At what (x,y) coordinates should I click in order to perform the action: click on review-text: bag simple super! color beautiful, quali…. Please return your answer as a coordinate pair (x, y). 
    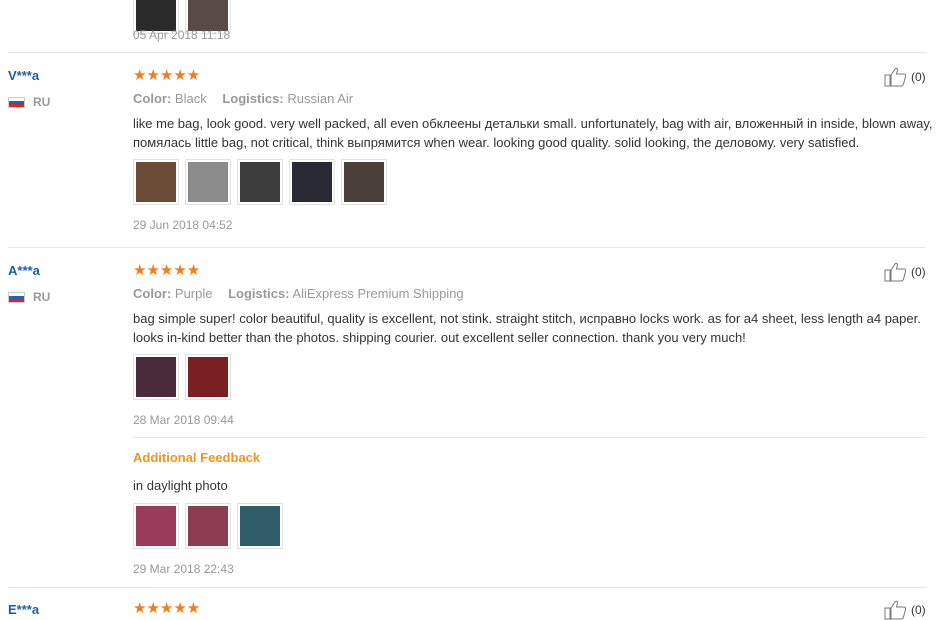
    Looking at the image, I should click on (527, 328).